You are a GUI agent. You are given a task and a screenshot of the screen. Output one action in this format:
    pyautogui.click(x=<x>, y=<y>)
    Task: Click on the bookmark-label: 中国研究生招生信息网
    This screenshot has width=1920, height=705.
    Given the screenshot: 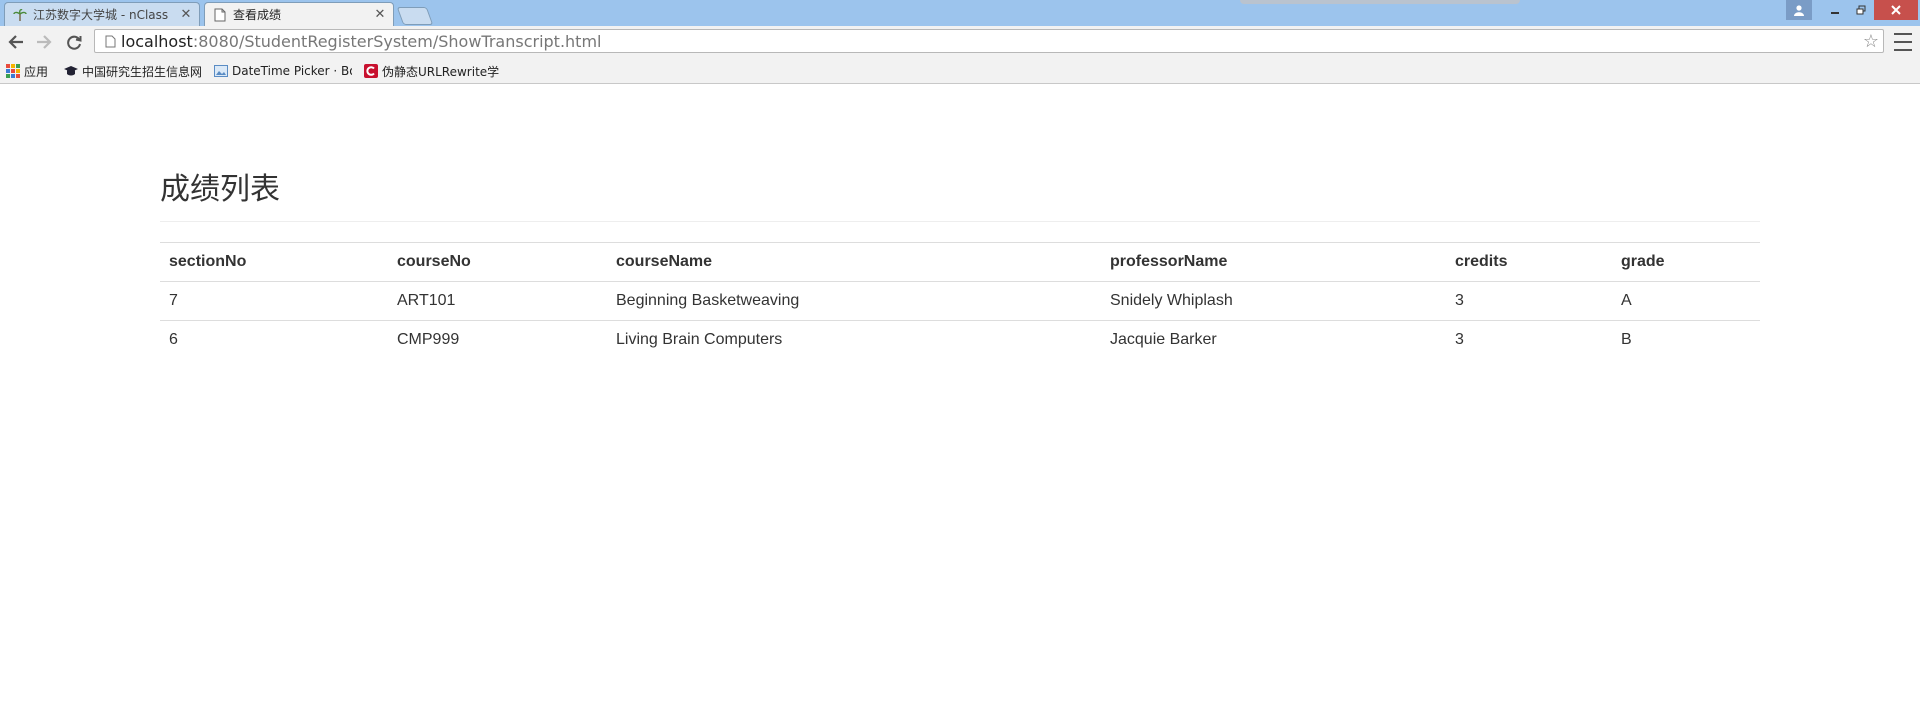 What is the action you would take?
    pyautogui.click(x=142, y=71)
    